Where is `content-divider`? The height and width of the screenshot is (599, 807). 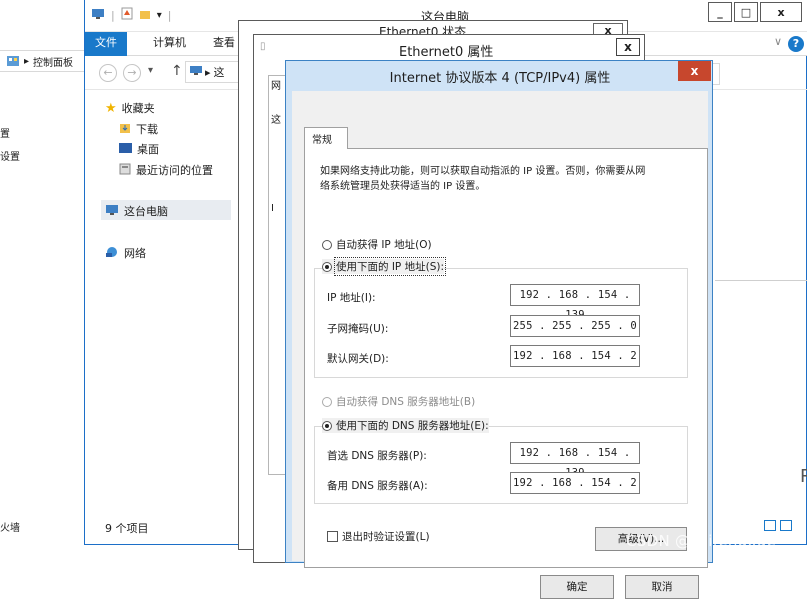 content-divider is located at coordinates (761, 280).